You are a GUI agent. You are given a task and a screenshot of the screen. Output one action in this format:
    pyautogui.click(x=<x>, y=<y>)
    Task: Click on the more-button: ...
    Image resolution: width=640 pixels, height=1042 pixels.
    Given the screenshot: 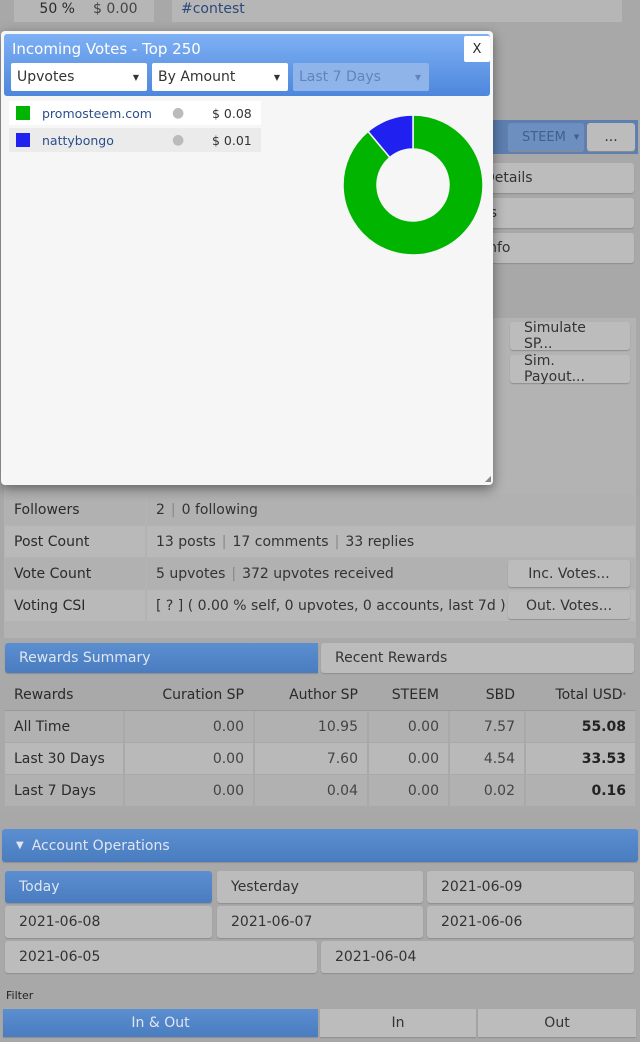 What is the action you would take?
    pyautogui.click(x=611, y=137)
    